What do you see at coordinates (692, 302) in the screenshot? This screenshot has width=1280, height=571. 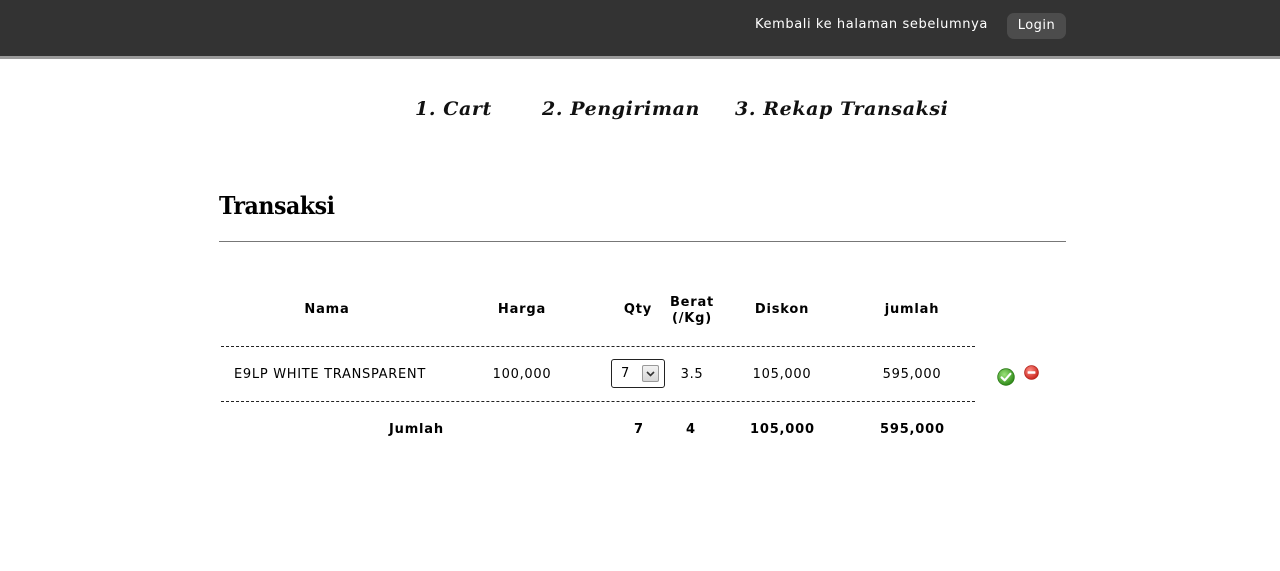 I see `column-header-berat-line1: Berat` at bounding box center [692, 302].